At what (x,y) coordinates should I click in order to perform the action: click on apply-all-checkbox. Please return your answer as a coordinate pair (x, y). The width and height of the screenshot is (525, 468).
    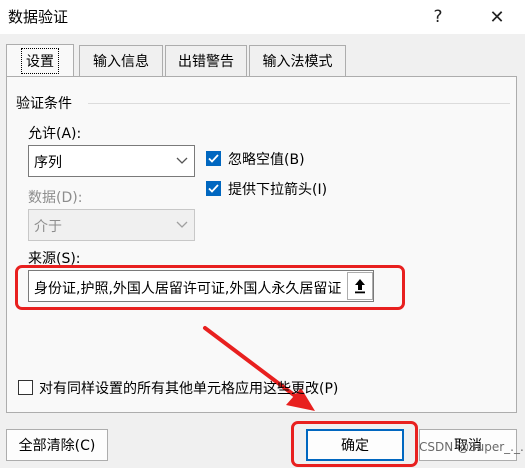
    Looking at the image, I should click on (25, 387).